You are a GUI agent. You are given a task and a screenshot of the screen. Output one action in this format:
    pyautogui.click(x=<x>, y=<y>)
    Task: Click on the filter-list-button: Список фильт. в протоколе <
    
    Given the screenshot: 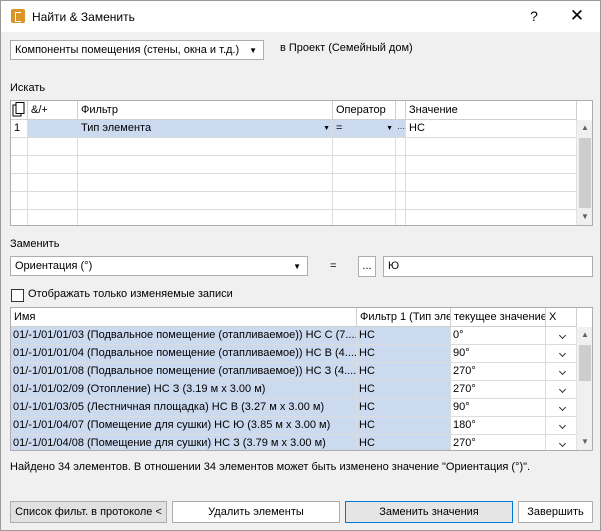 What is the action you would take?
    pyautogui.click(x=88, y=512)
    